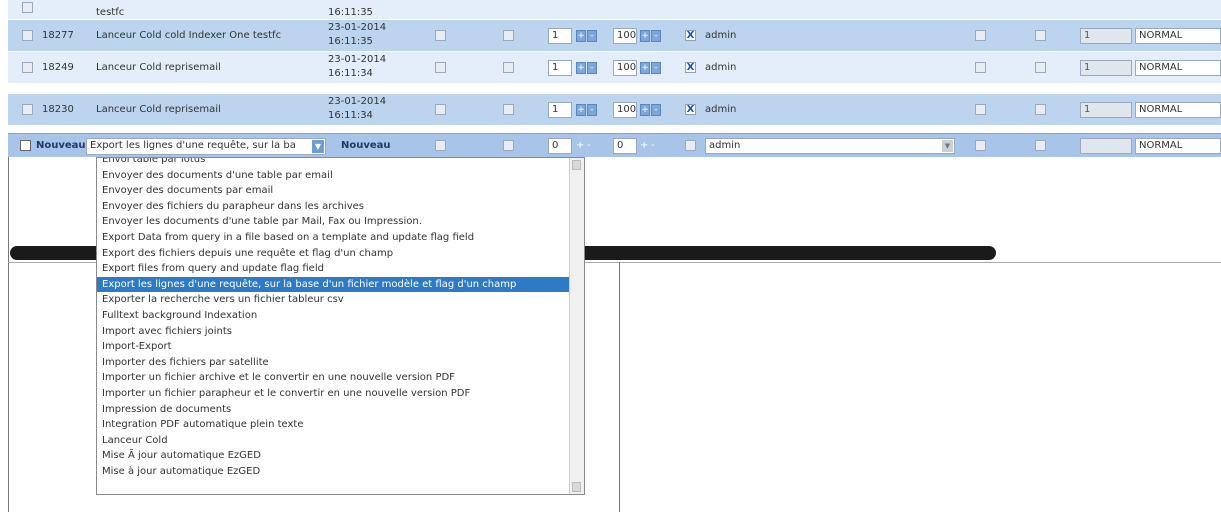 This screenshot has width=1221, height=512. What do you see at coordinates (690, 145) in the screenshot?
I see `active-checkbox` at bounding box center [690, 145].